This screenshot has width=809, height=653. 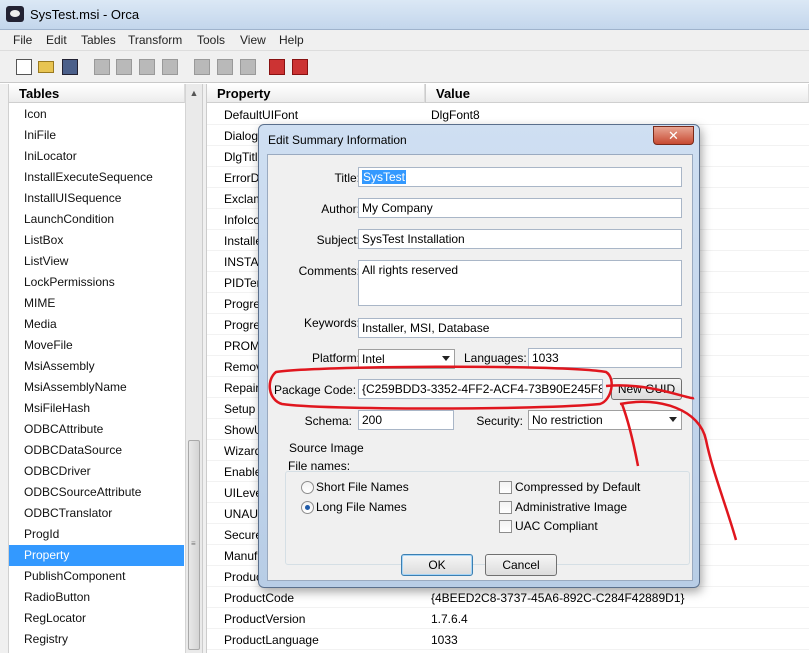 What do you see at coordinates (56, 40) in the screenshot?
I see `menu-edit: Edit` at bounding box center [56, 40].